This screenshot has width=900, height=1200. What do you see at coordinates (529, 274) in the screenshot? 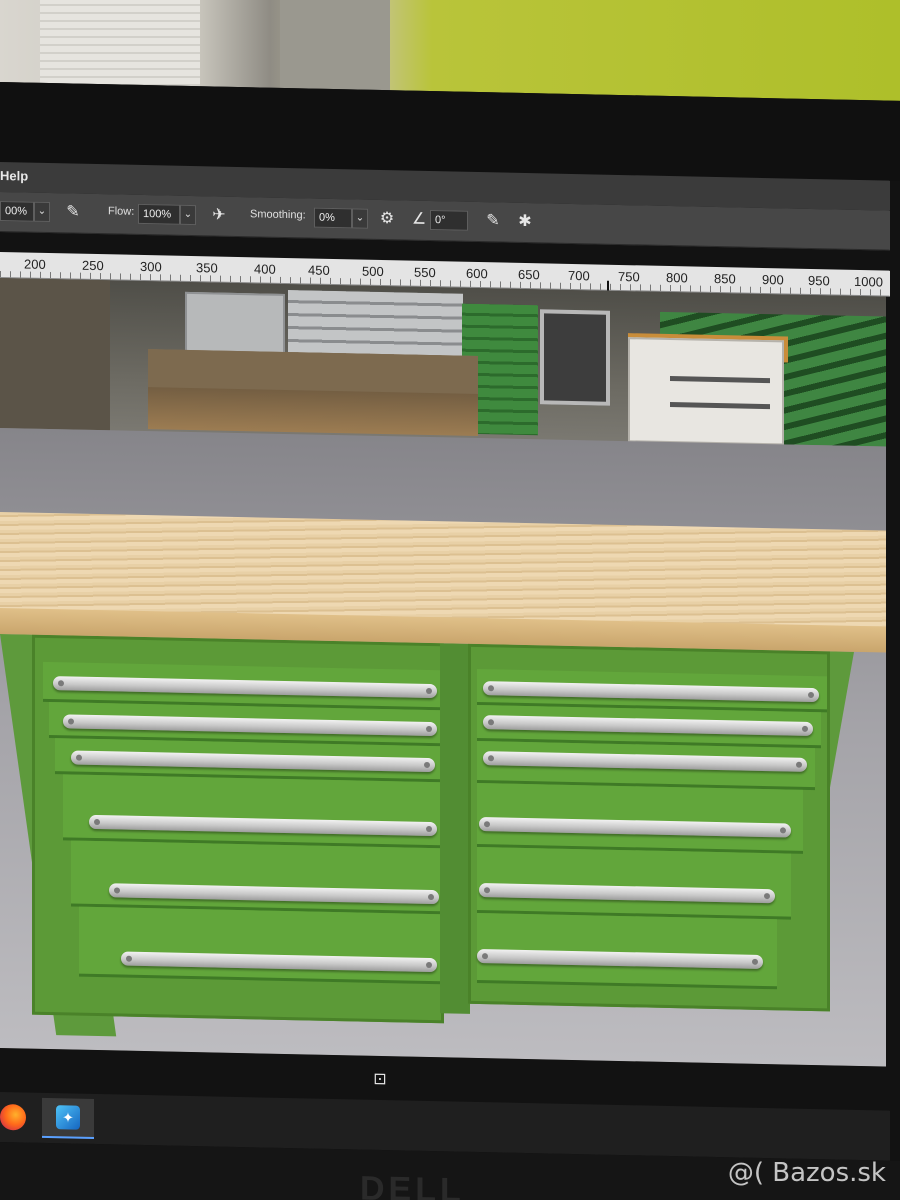
I see `ruler-tick: 650` at bounding box center [529, 274].